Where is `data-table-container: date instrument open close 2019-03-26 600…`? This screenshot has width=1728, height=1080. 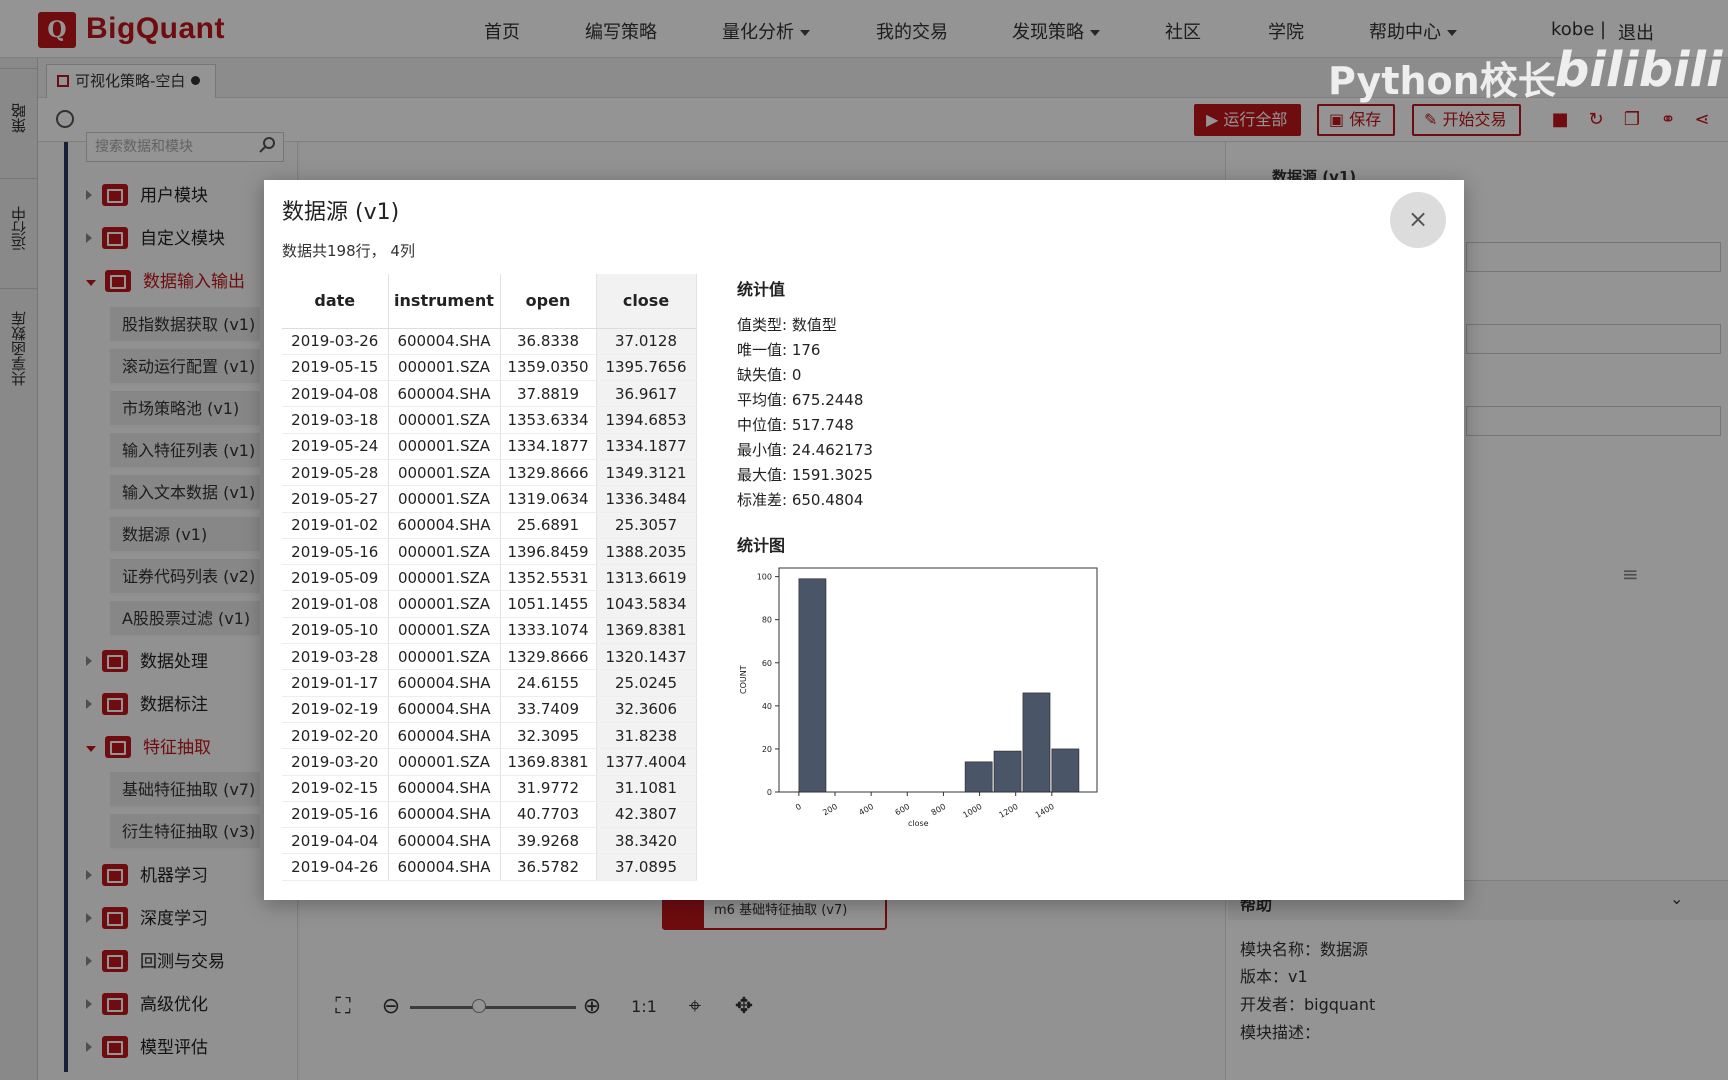
data-table-container: date instrument open close 2019-03-26 600… is located at coordinates (494, 587).